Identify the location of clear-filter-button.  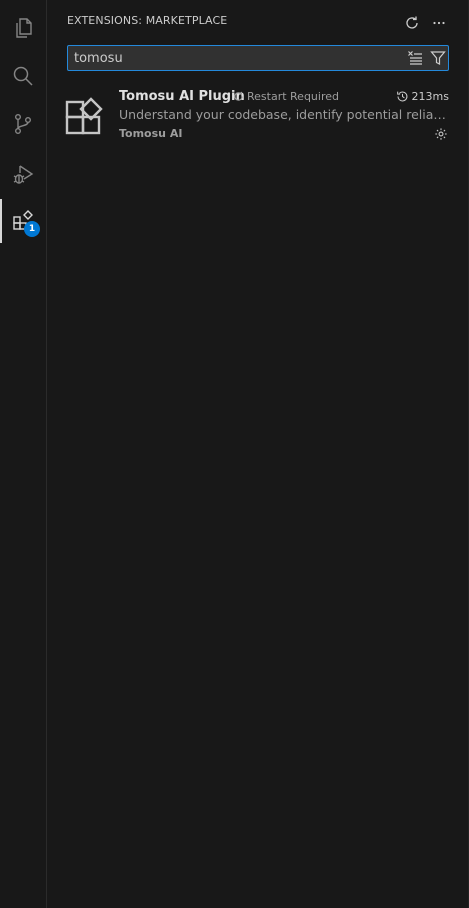
(415, 58).